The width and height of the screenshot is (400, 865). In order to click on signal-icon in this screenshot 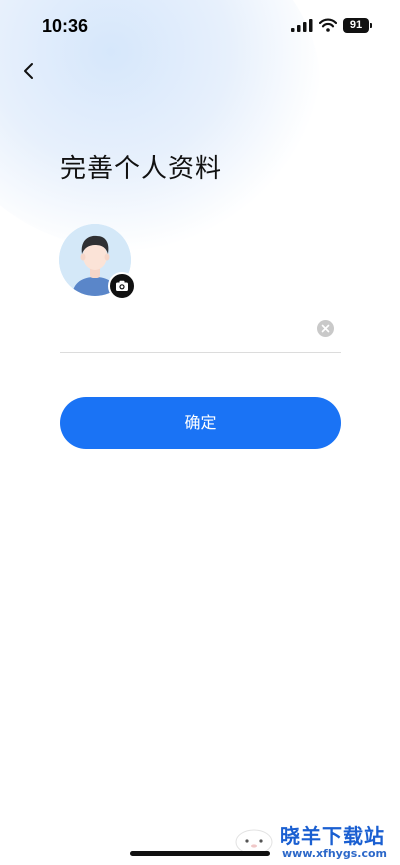, I will do `click(302, 25)`.